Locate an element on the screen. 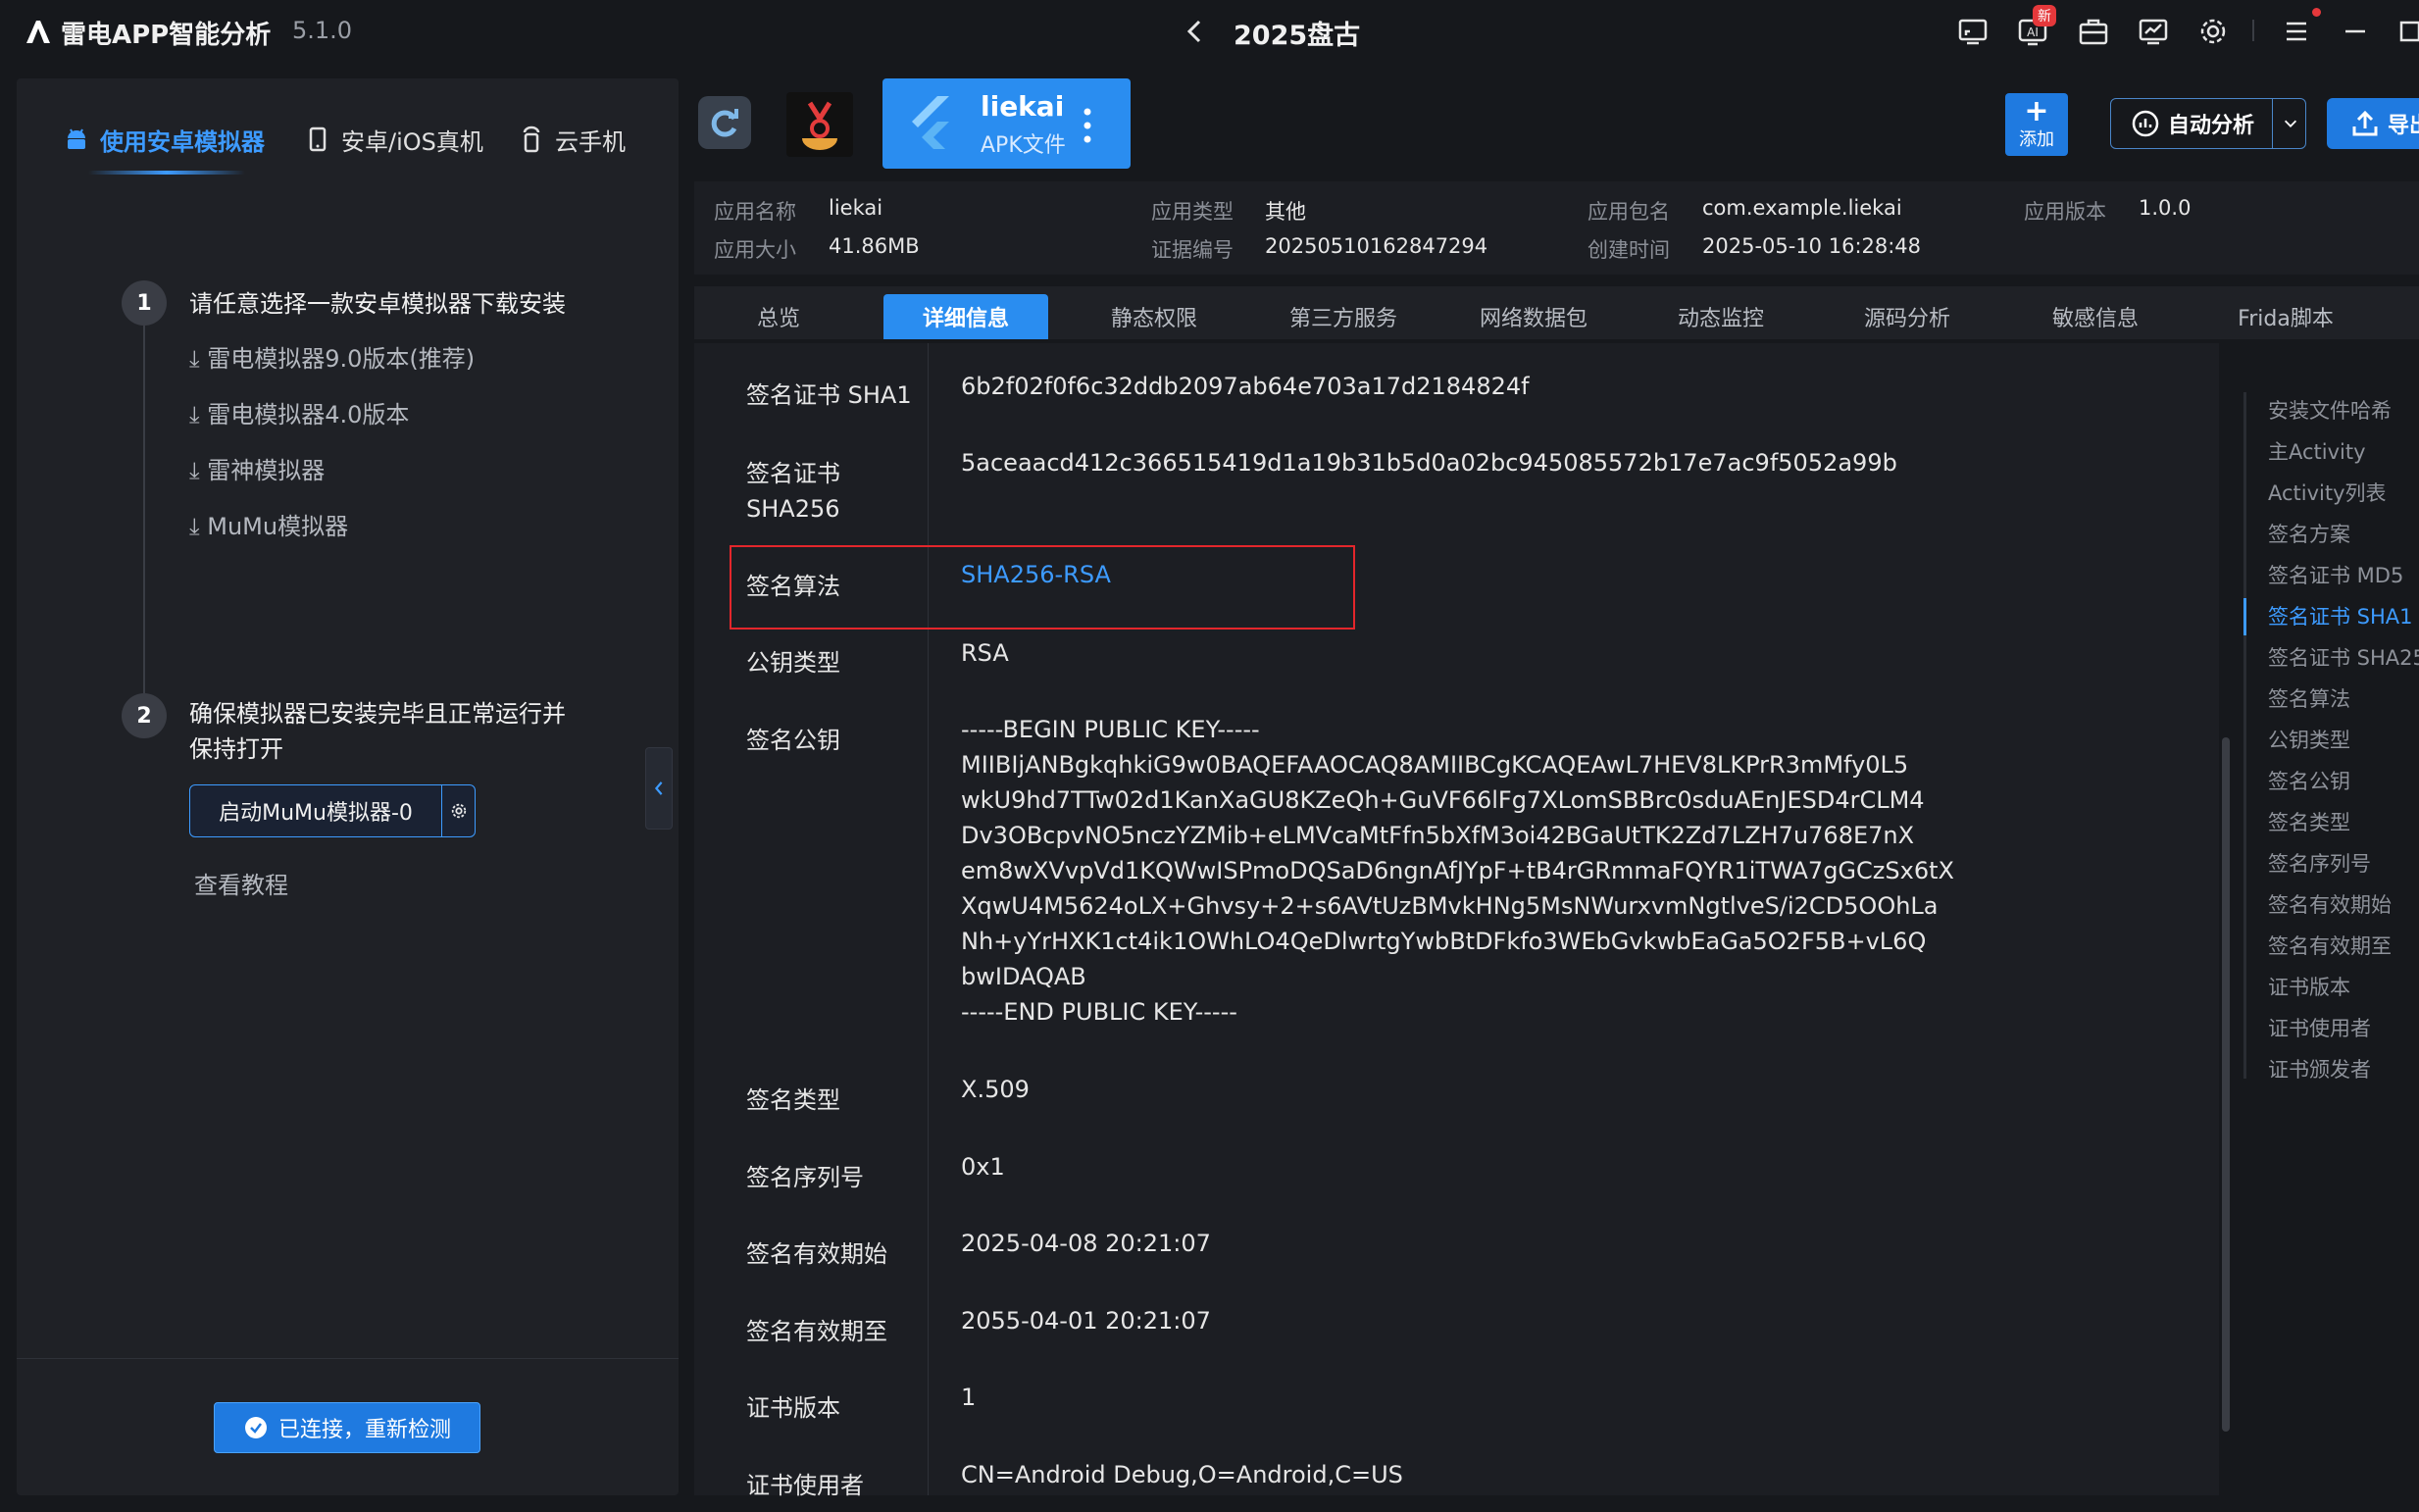 This screenshot has width=2419, height=1512. value-sha1: 6b2f02f0f6c32ddb2097ab64e703a17d2184824f is located at coordinates (1245, 386).